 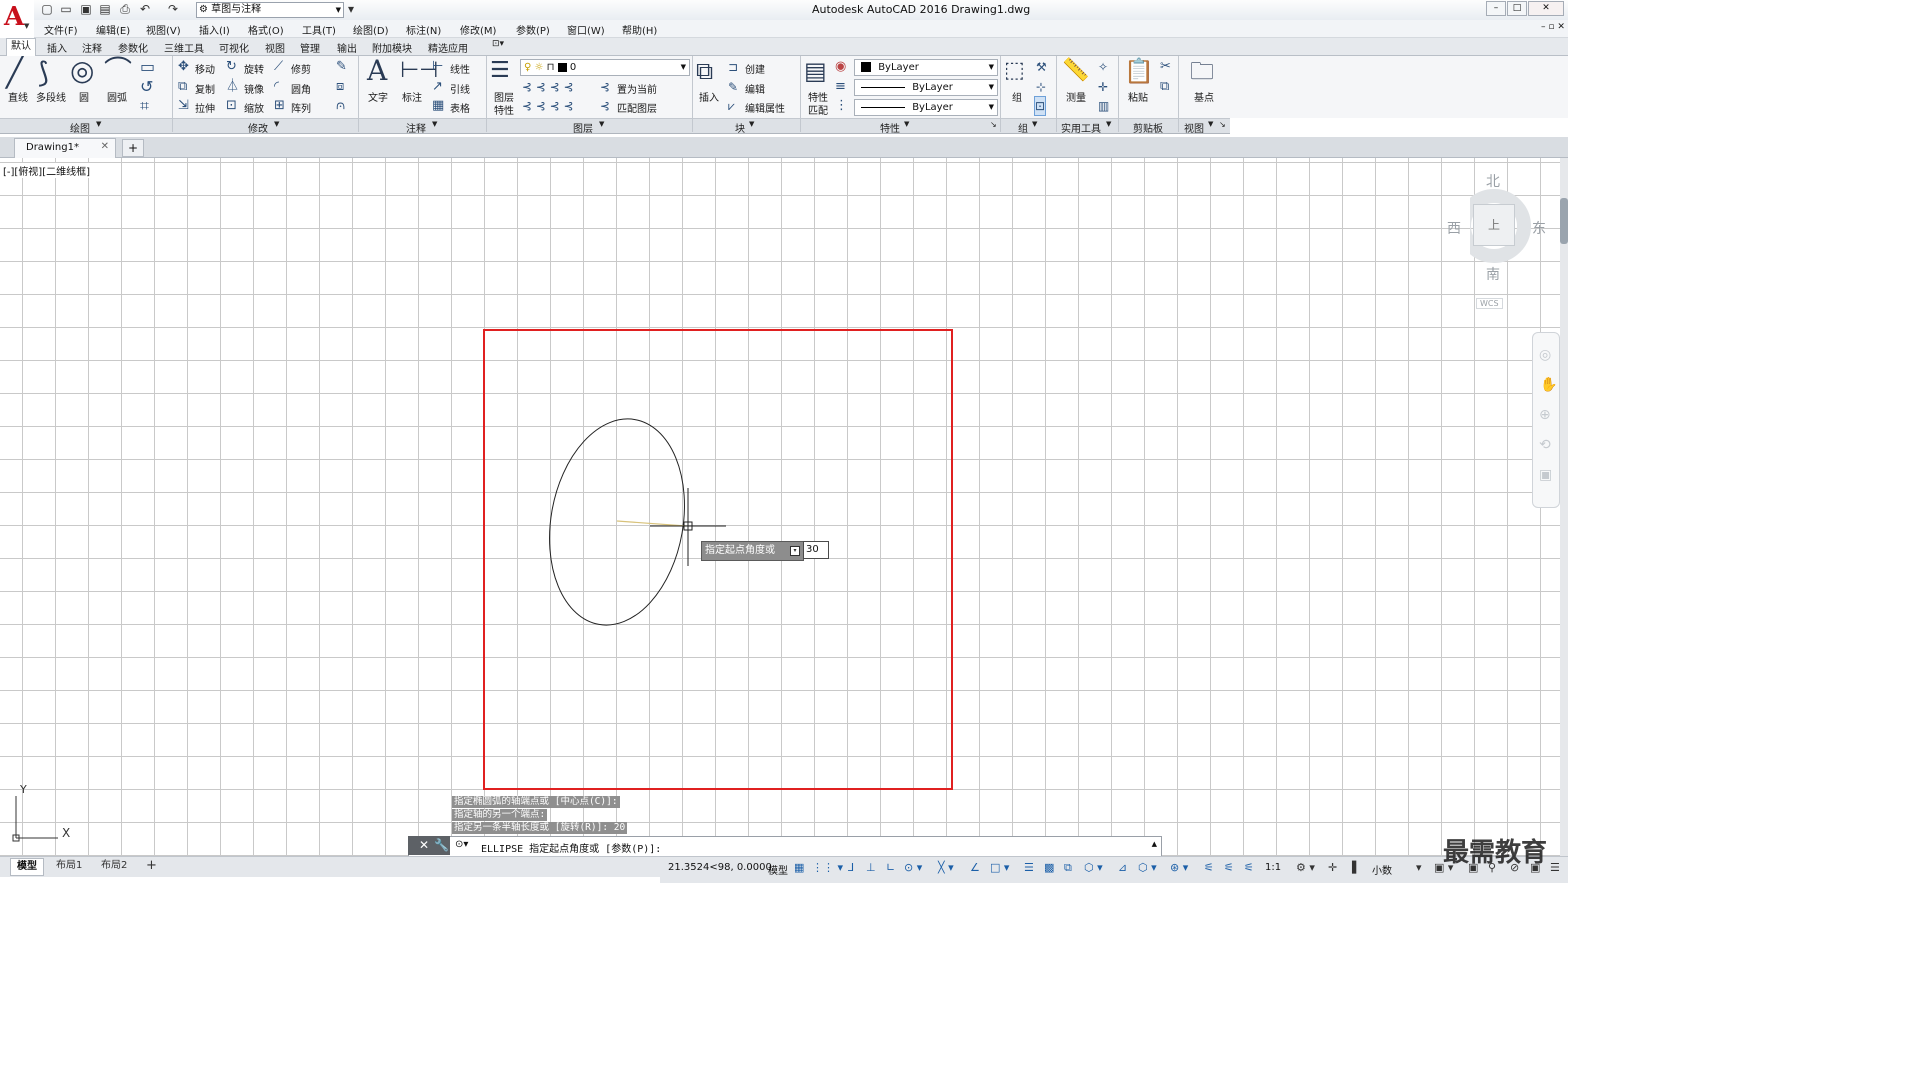 What do you see at coordinates (1179, 867) in the screenshot?
I see `gizmo-icon: ⊛ ▾` at bounding box center [1179, 867].